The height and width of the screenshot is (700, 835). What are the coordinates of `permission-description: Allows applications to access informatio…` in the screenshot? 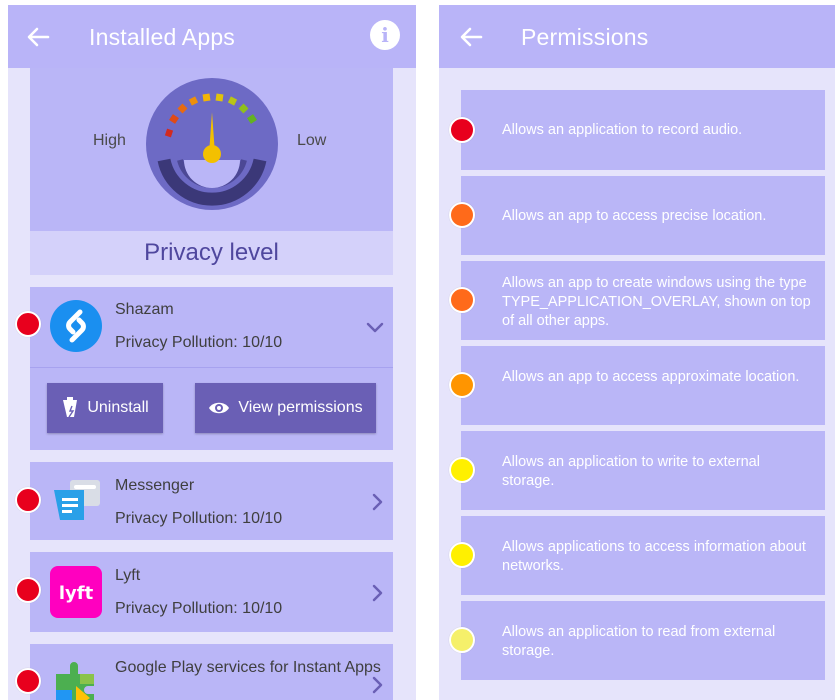 It's located at (654, 556).